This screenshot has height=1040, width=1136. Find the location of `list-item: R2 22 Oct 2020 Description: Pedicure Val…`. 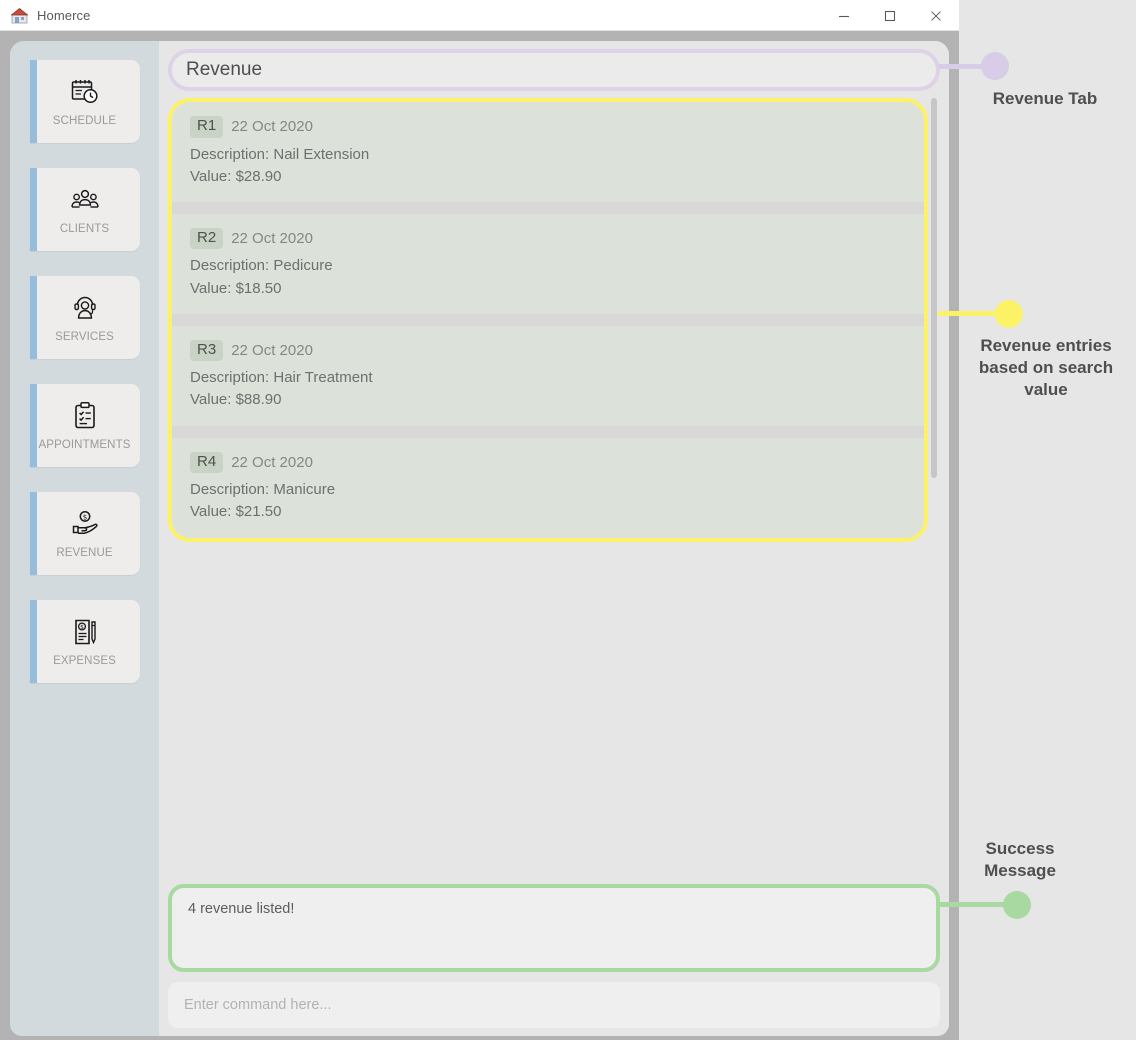

list-item: R2 22 Oct 2020 Description: Pedicure Val… is located at coordinates (548, 263).